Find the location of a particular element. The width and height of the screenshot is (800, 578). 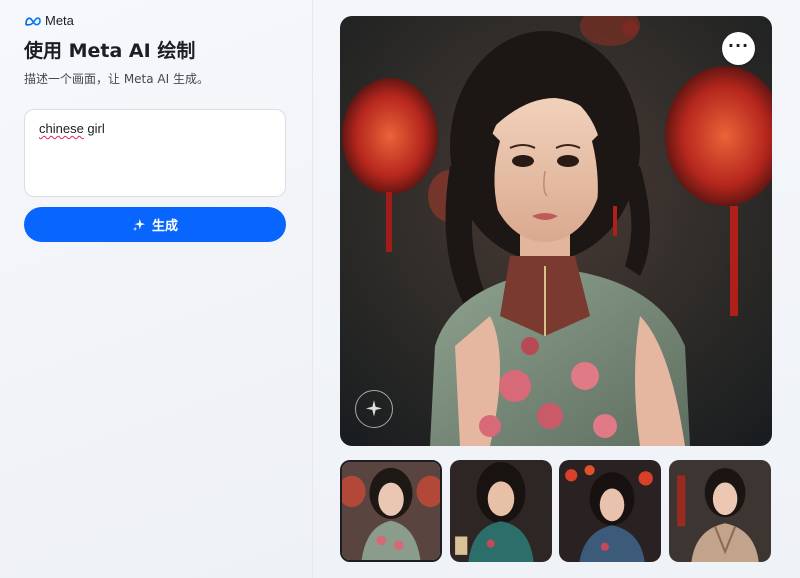

page-title: 使用 Meta AI 绘制 is located at coordinates (110, 51).